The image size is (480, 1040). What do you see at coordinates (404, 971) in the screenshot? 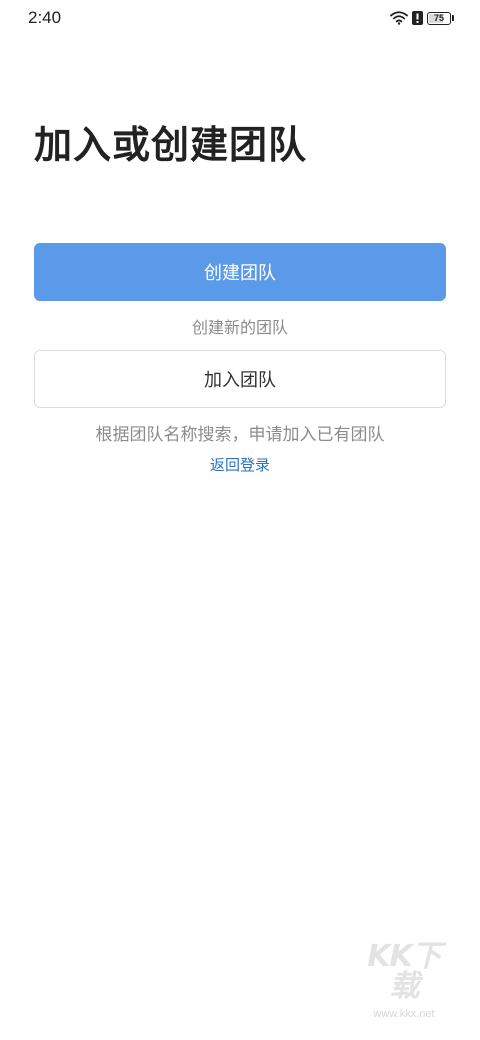
I see `watermark-logo: KK下载` at bounding box center [404, 971].